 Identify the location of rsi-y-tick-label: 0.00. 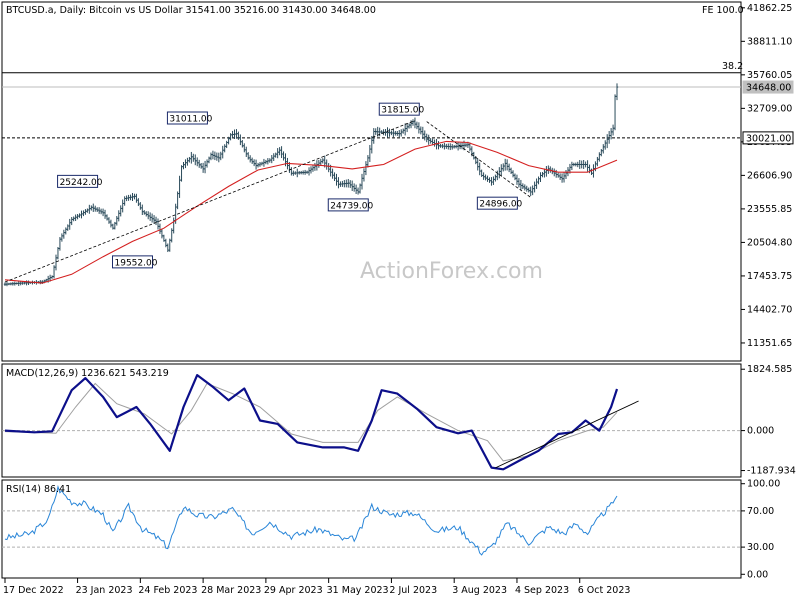
(757, 574).